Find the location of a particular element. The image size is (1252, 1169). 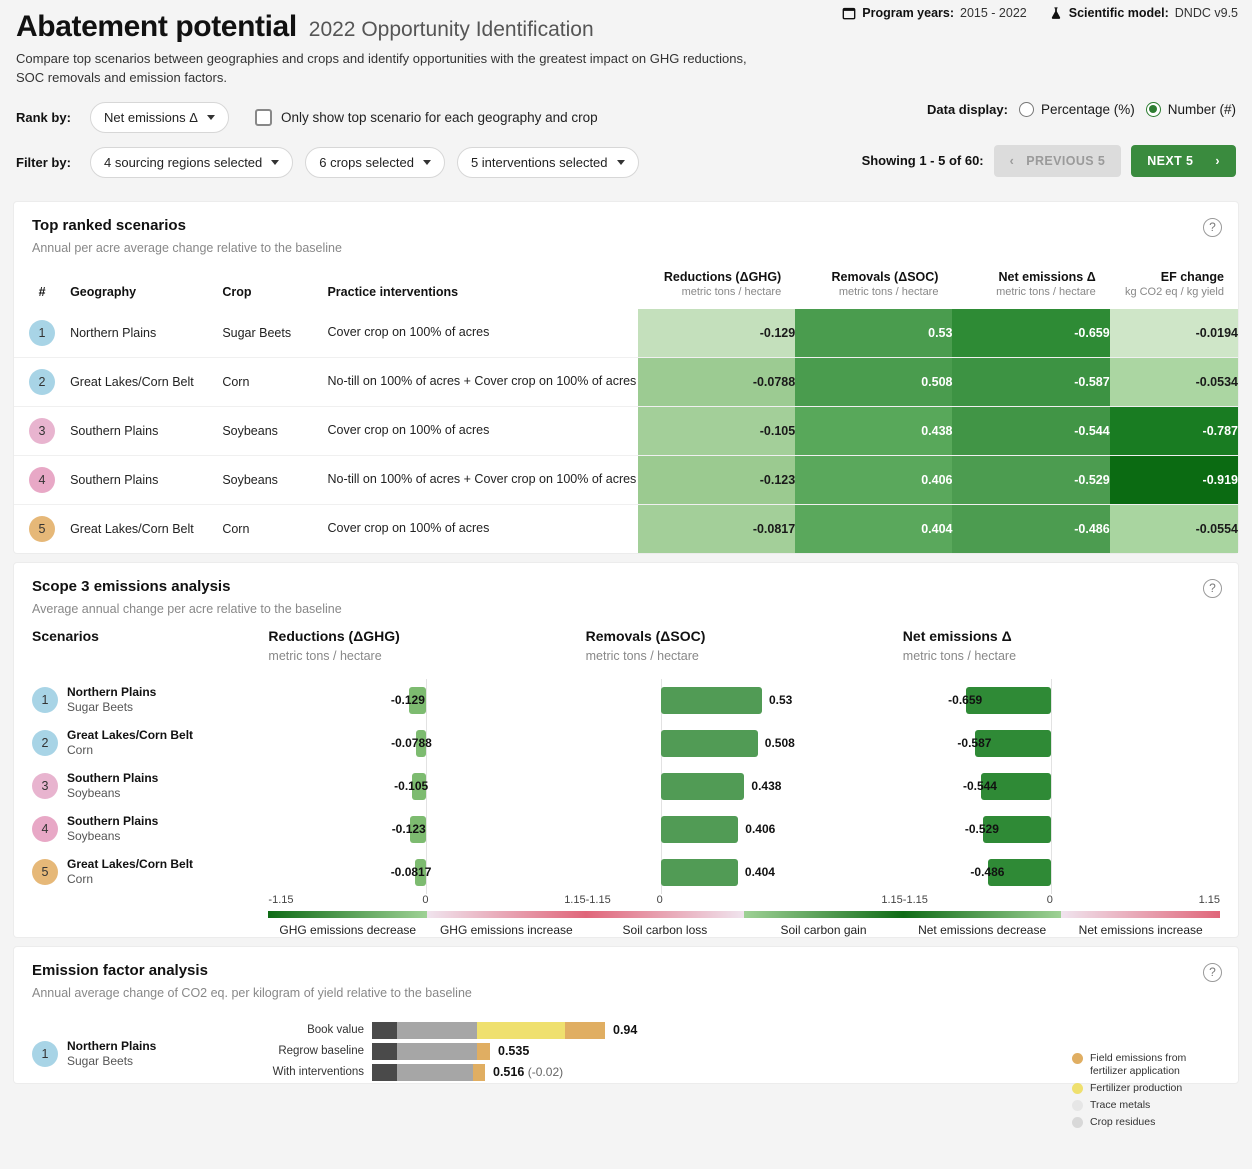

radio-number: Number (#) is located at coordinates (1190, 109).